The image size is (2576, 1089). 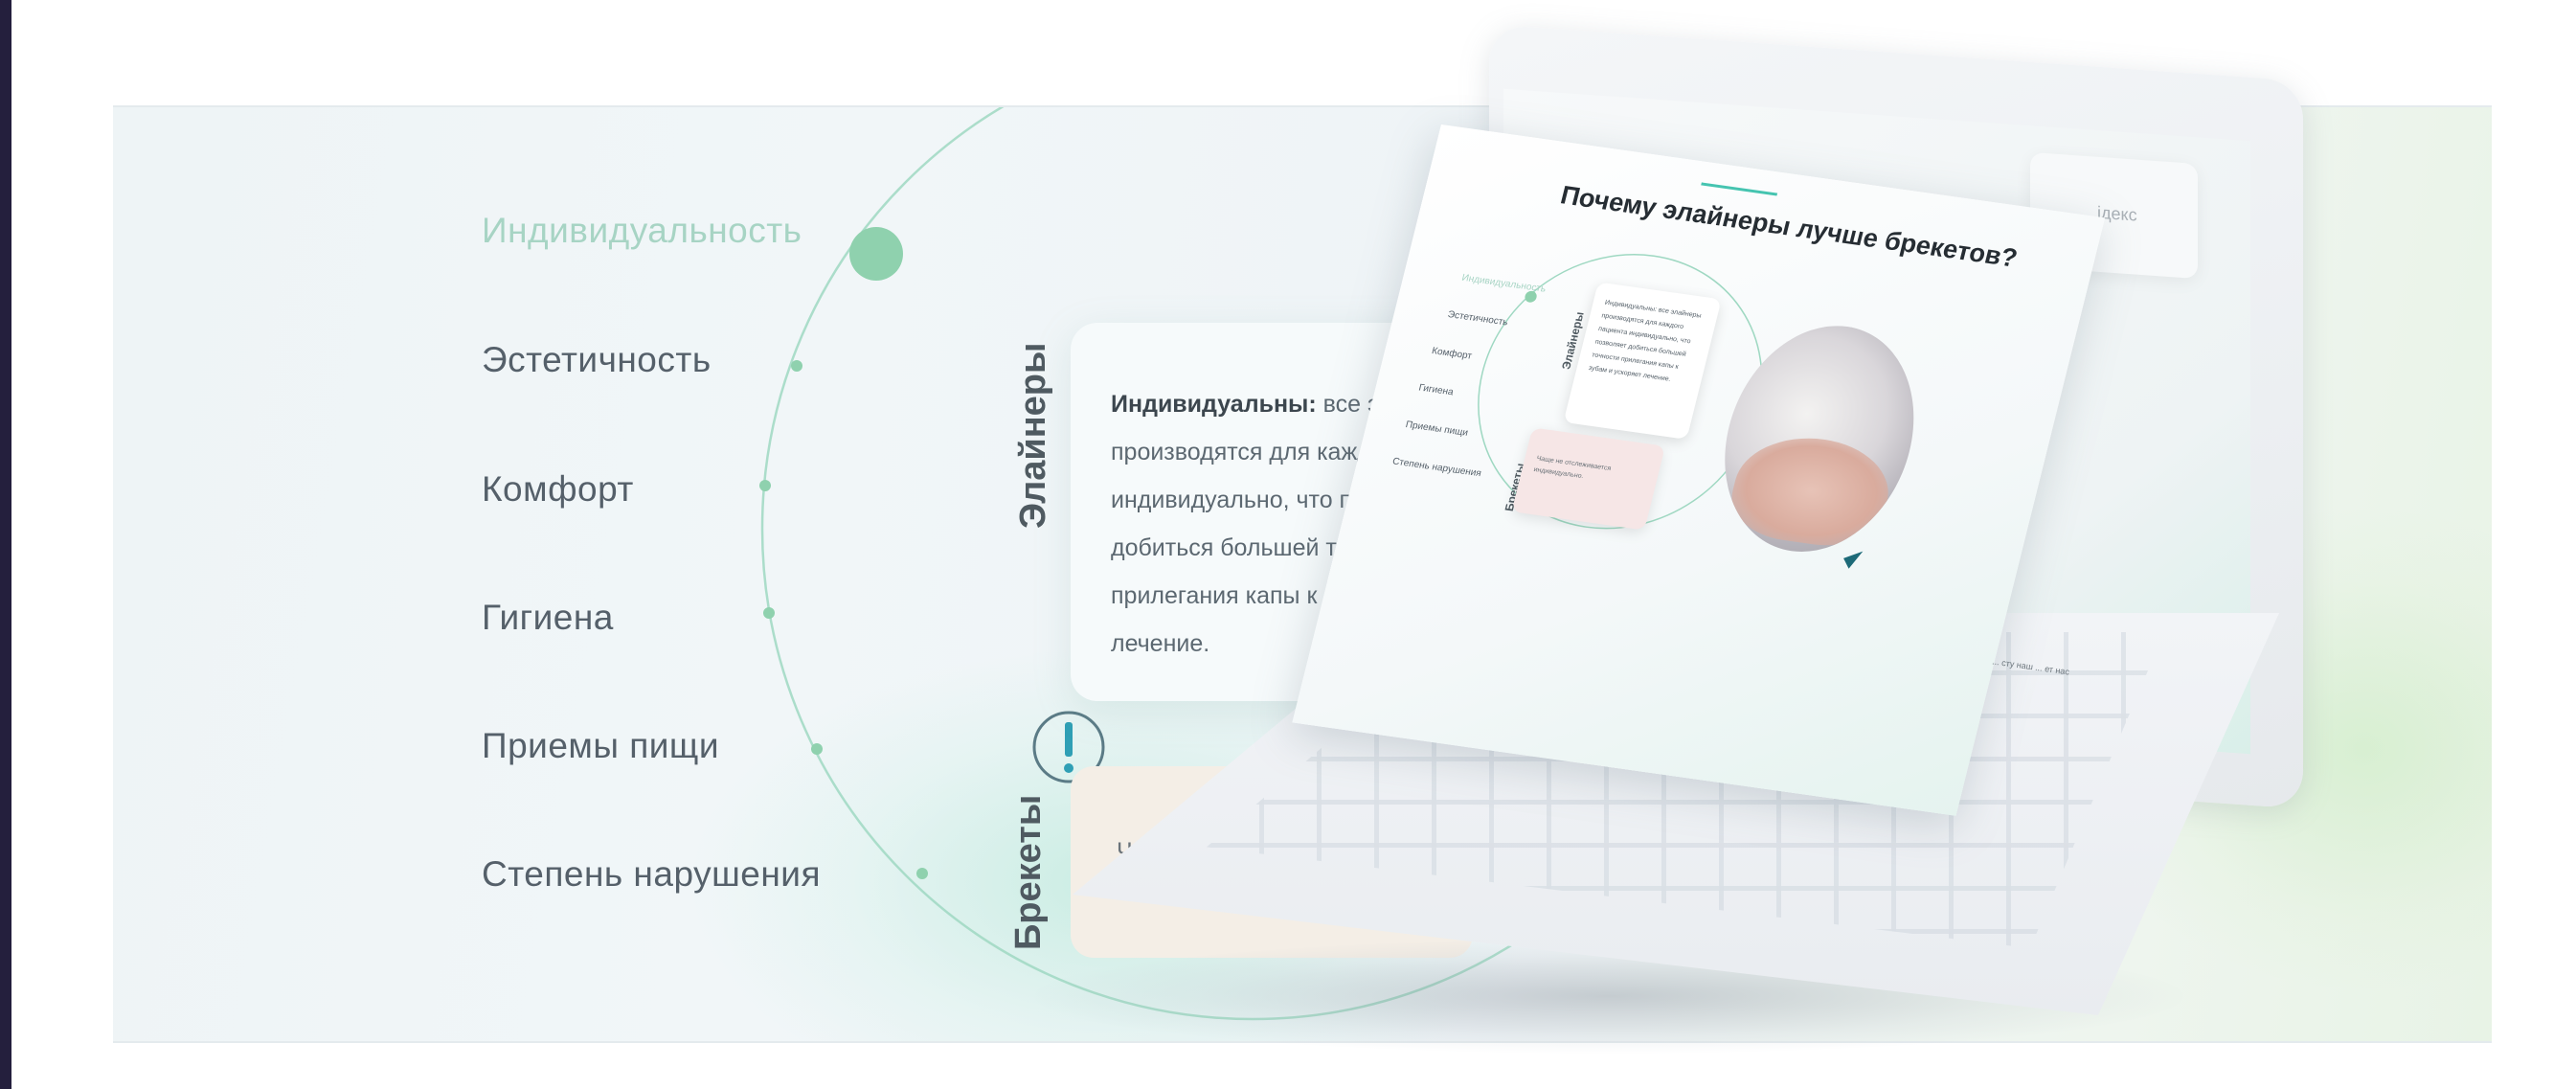 I want to click on slide-card2-text: Чаще не отслеживается индивидуально., so click(x=1572, y=468).